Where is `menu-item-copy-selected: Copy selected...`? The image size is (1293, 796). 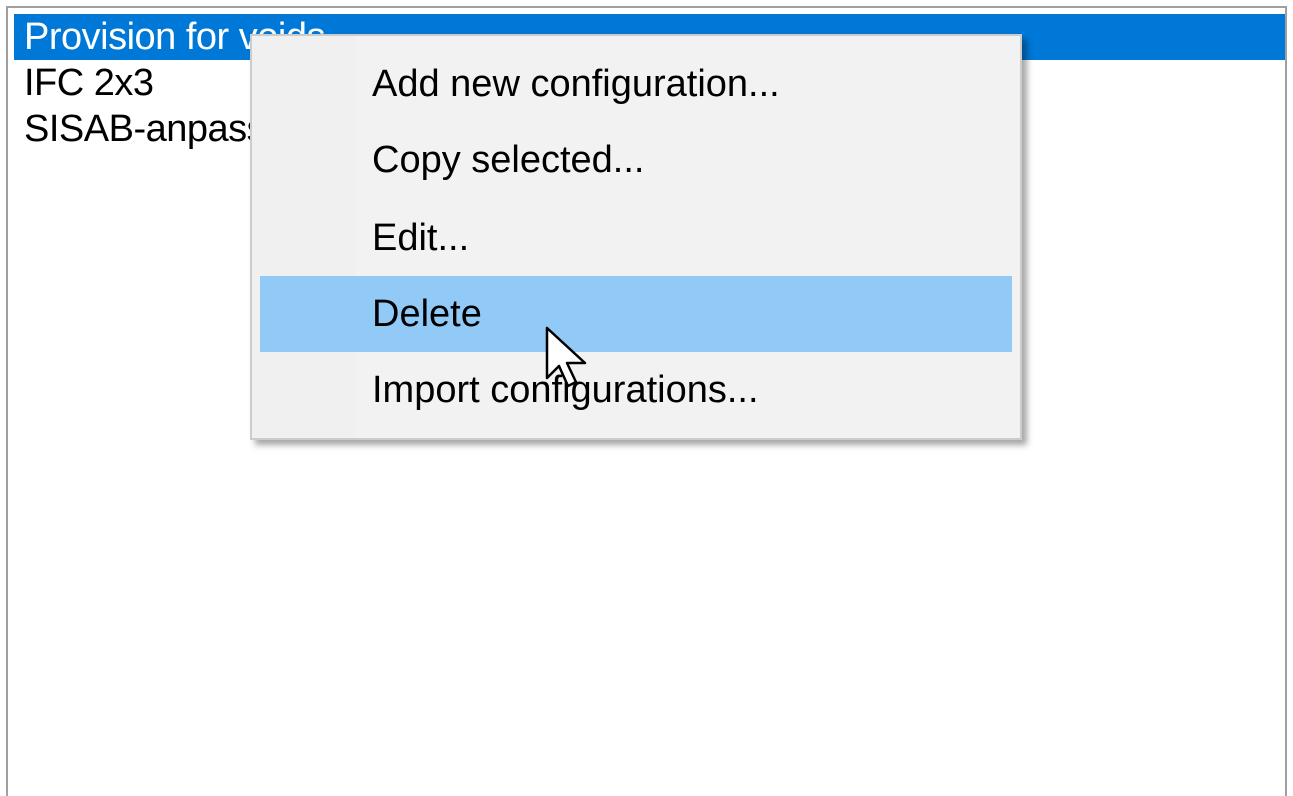 menu-item-copy-selected: Copy selected... is located at coordinates (636, 160).